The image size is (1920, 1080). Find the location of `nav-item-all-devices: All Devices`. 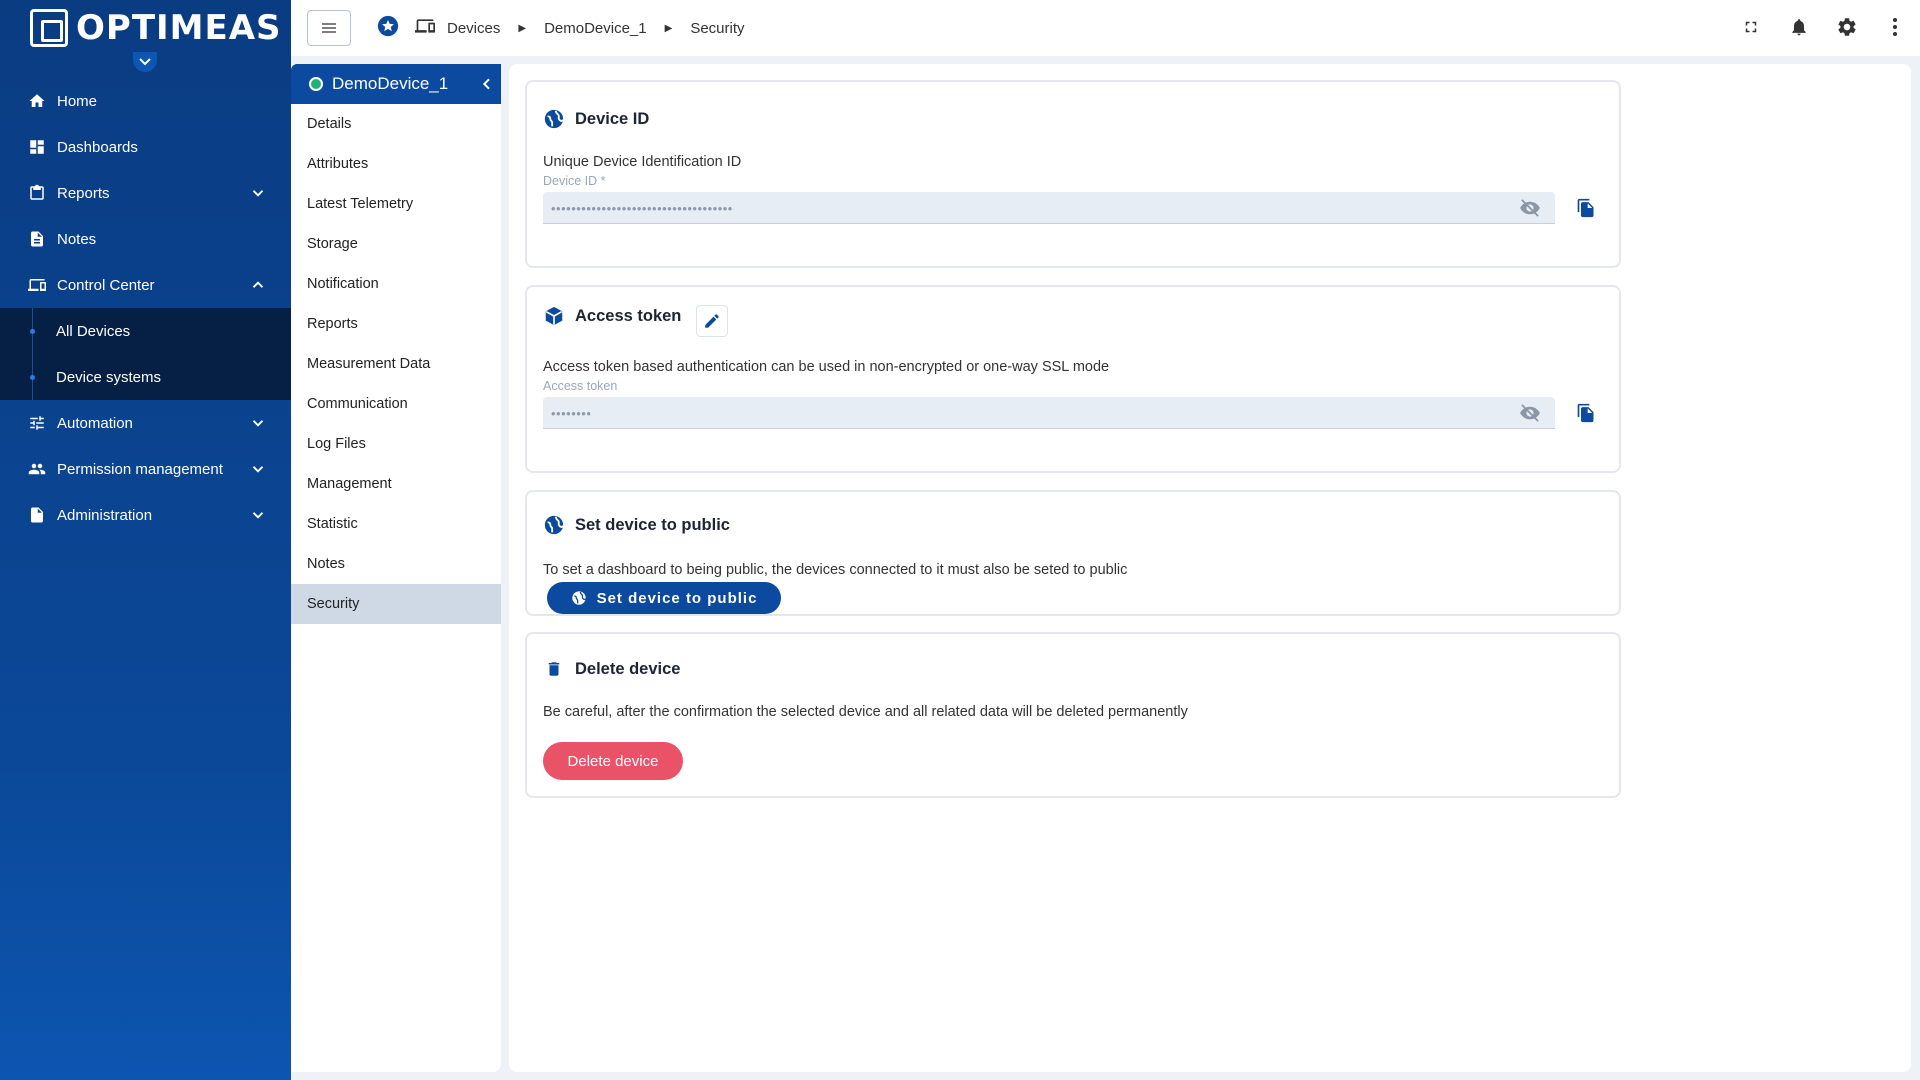

nav-item-all-devices: All Devices is located at coordinates (145, 331).